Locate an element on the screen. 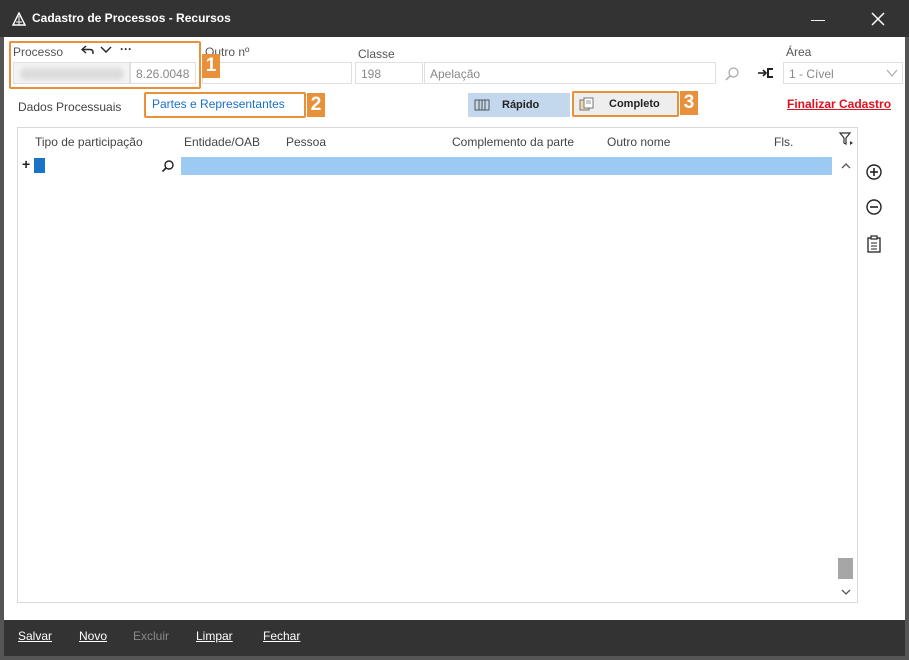  plus-circle-icon is located at coordinates (874, 172).